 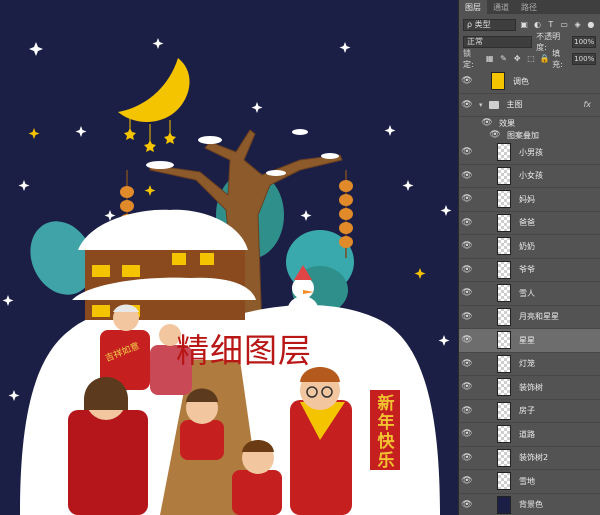 I want to click on expand-caret-icon: ▾, so click(x=481, y=105).